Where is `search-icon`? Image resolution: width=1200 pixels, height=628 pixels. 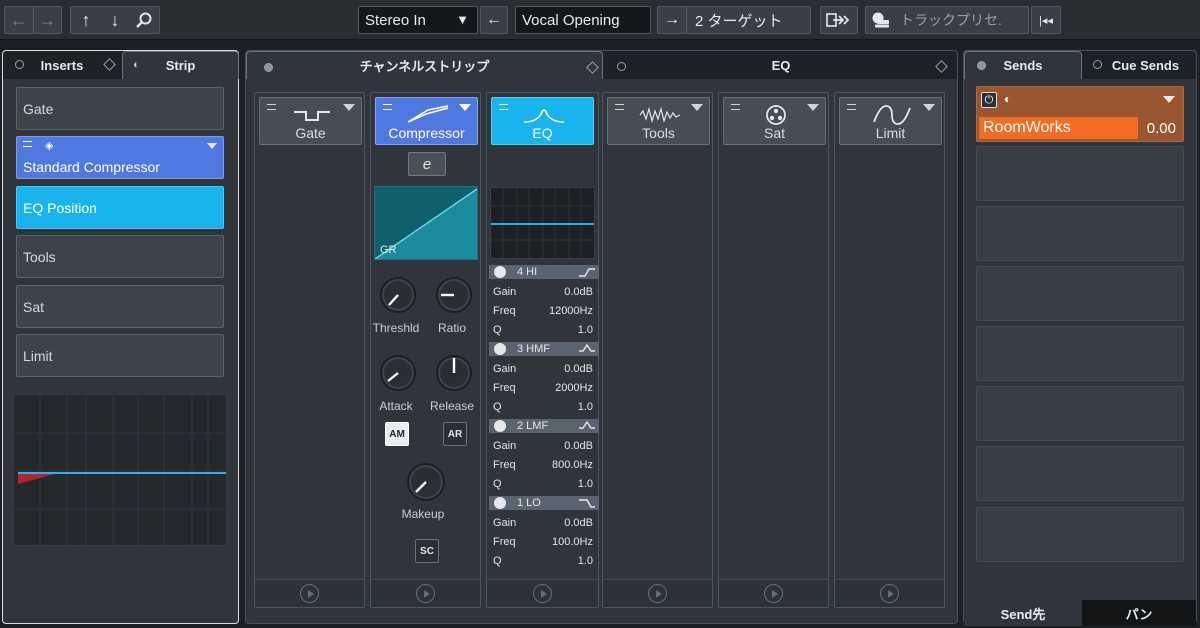
search-icon is located at coordinates (144, 20).